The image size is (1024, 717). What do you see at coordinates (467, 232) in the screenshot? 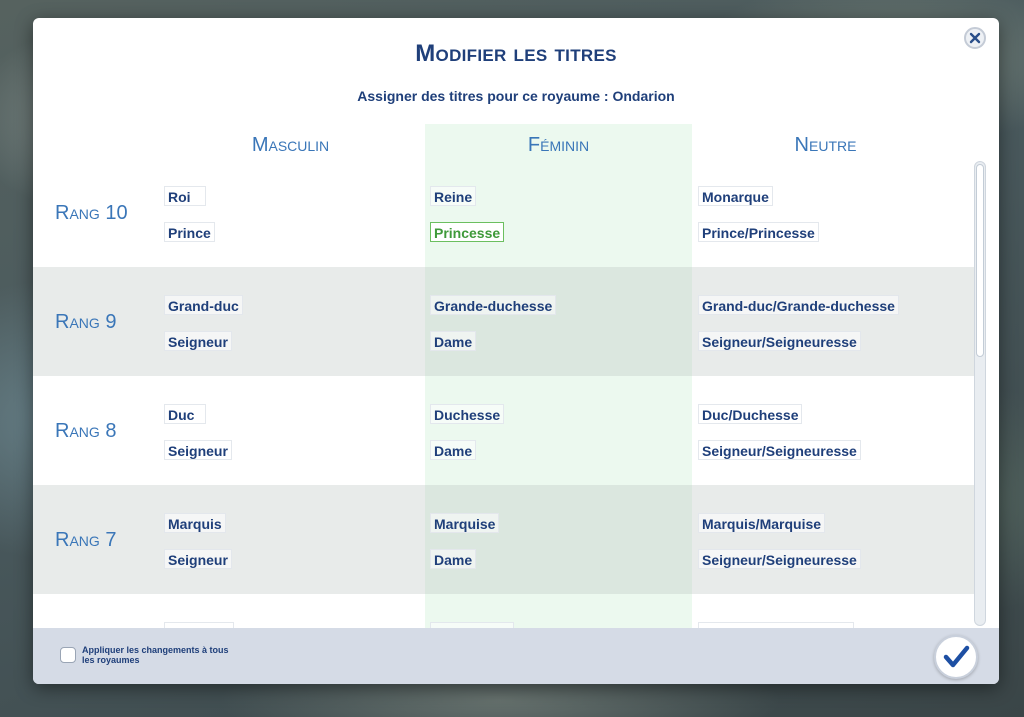
I see `title-input-feminine-2: Princesse` at bounding box center [467, 232].